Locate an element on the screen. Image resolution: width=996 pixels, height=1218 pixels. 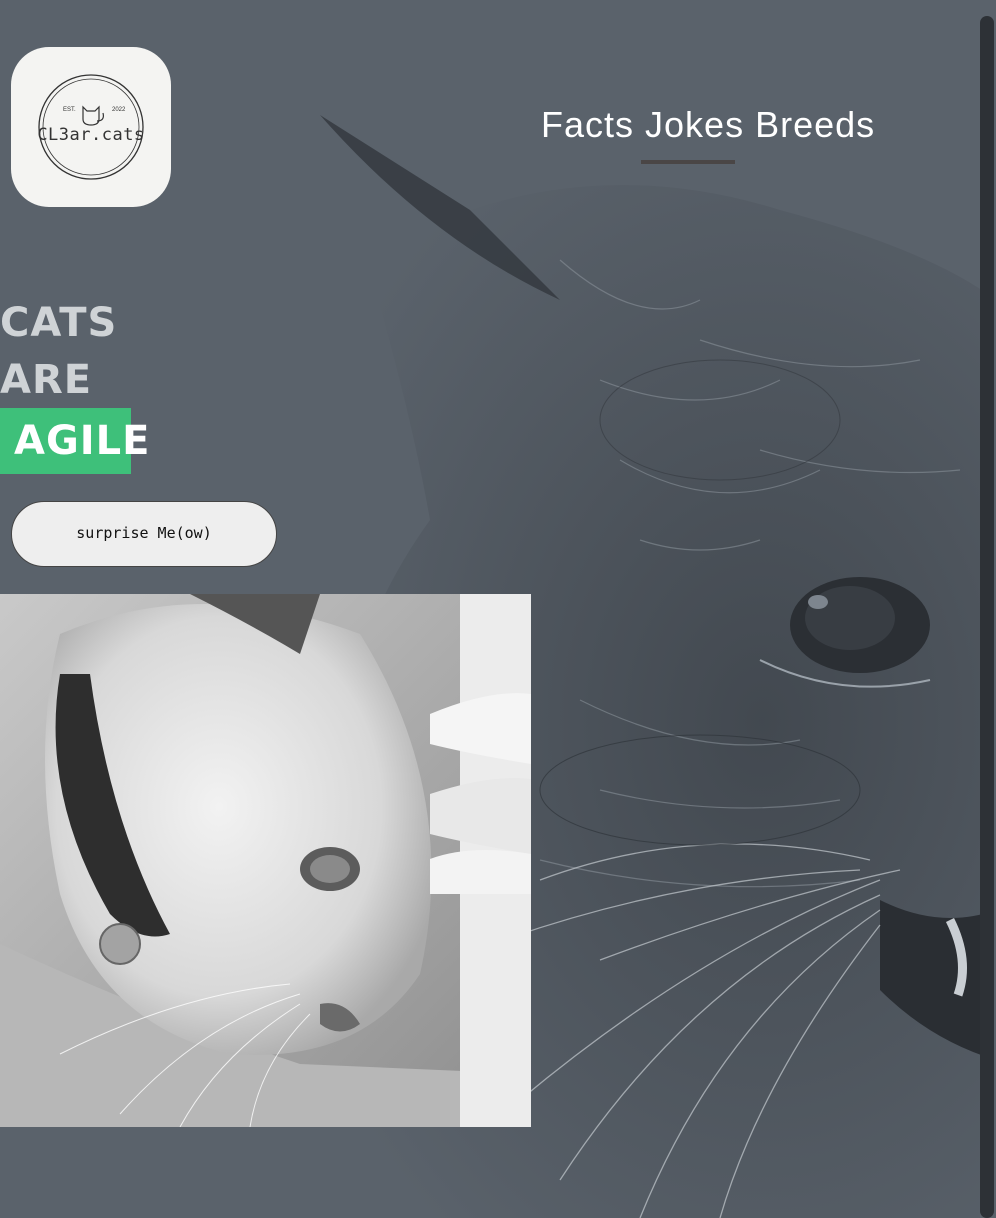
main-nav: Facts Jokes Breeds is located at coordinates (708, 125).